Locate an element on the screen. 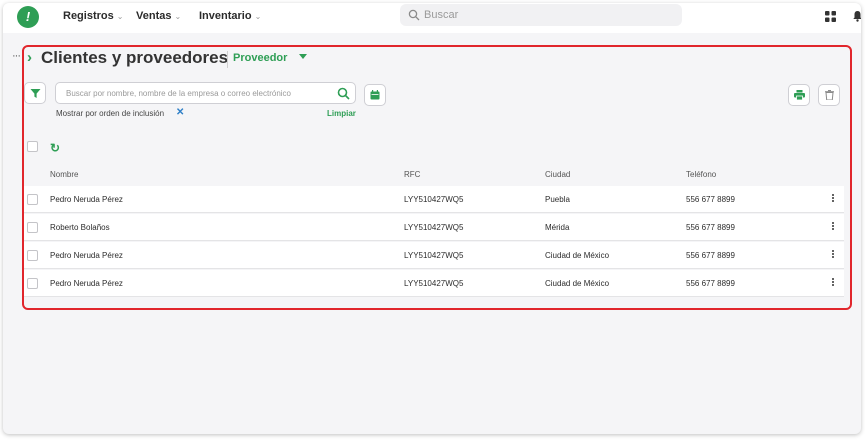 The width and height of the screenshot is (865, 440). calendar-icon is located at coordinates (375, 95).